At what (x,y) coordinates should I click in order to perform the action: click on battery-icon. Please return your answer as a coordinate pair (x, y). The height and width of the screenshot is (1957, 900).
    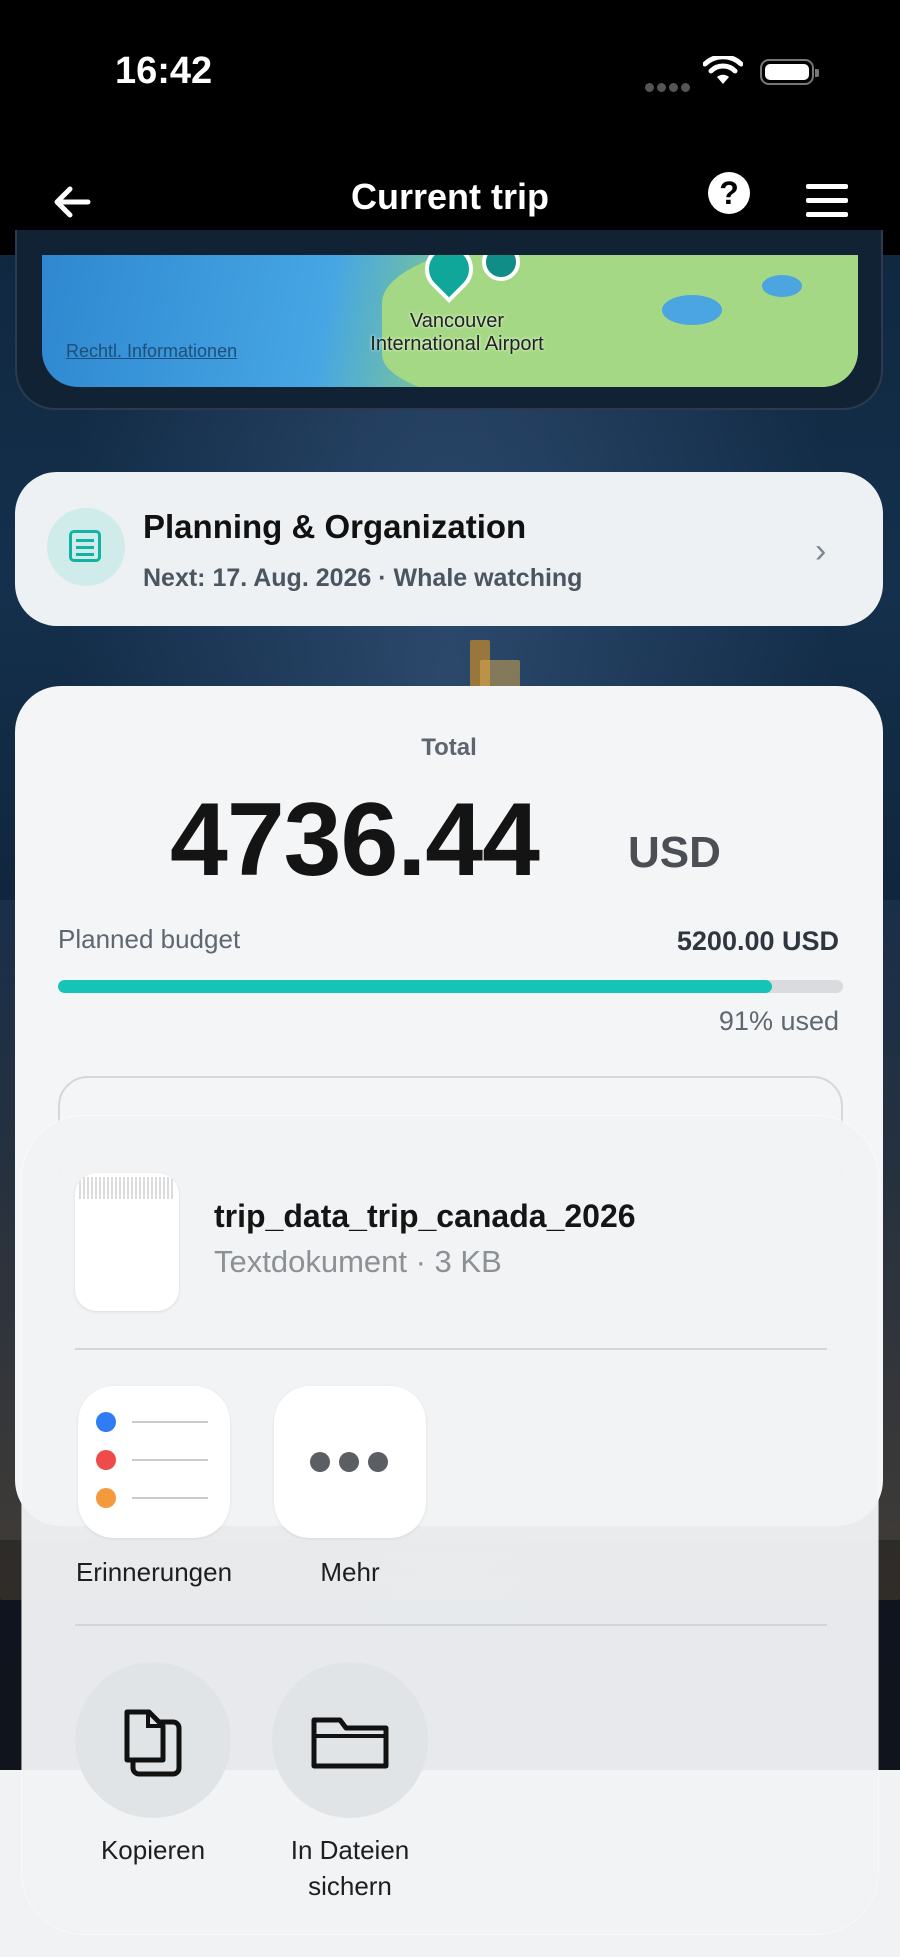
    Looking at the image, I should click on (789, 72).